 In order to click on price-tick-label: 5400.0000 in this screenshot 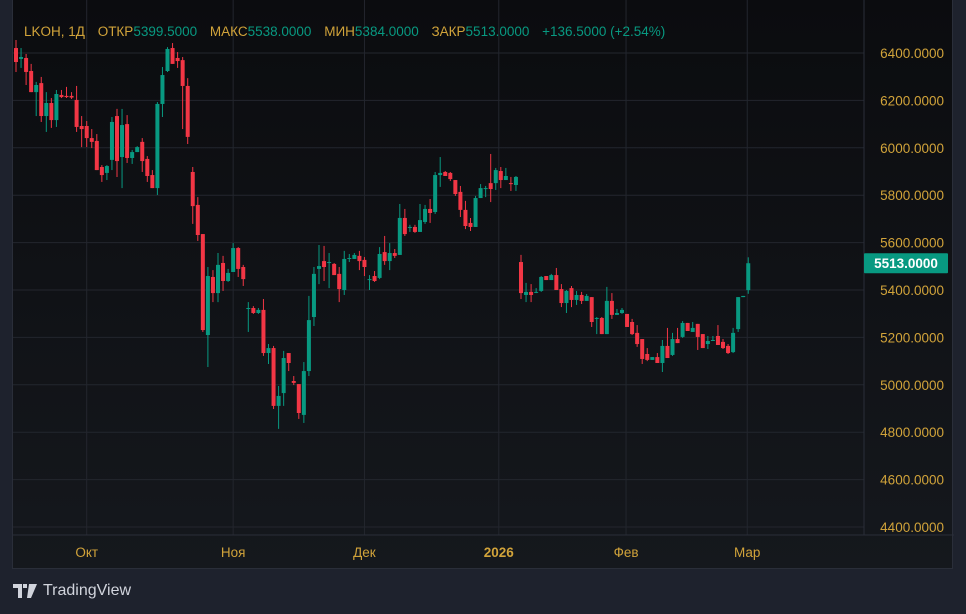, I will do `click(912, 290)`.